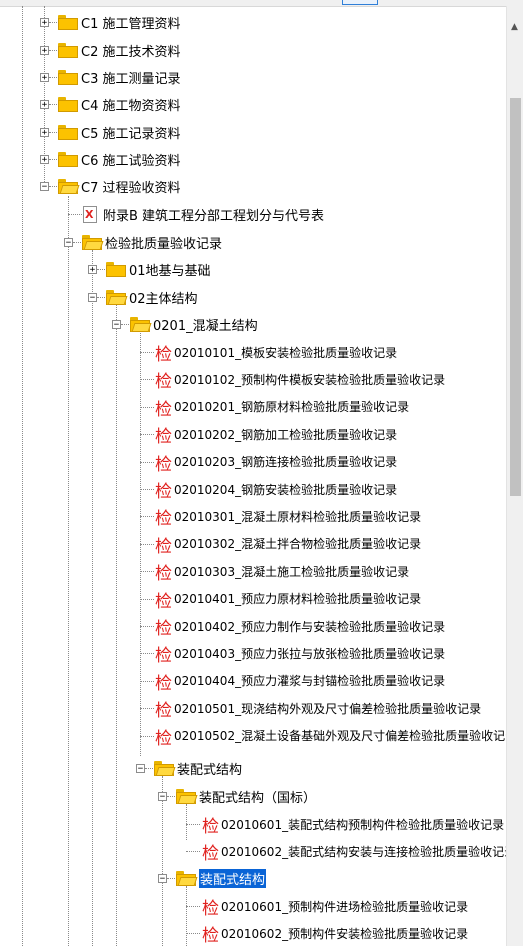 The image size is (523, 946). I want to click on scroll-up-arrow-icon: ▲, so click(514, 27).